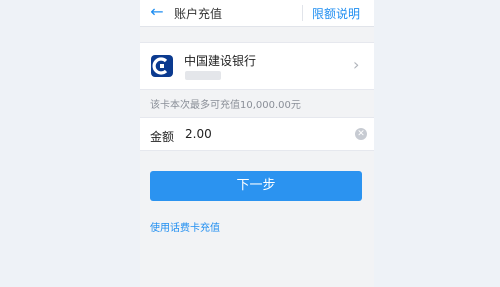 The height and width of the screenshot is (287, 500). Describe the element at coordinates (162, 137) in the screenshot. I see `amount-label: 金额` at that location.